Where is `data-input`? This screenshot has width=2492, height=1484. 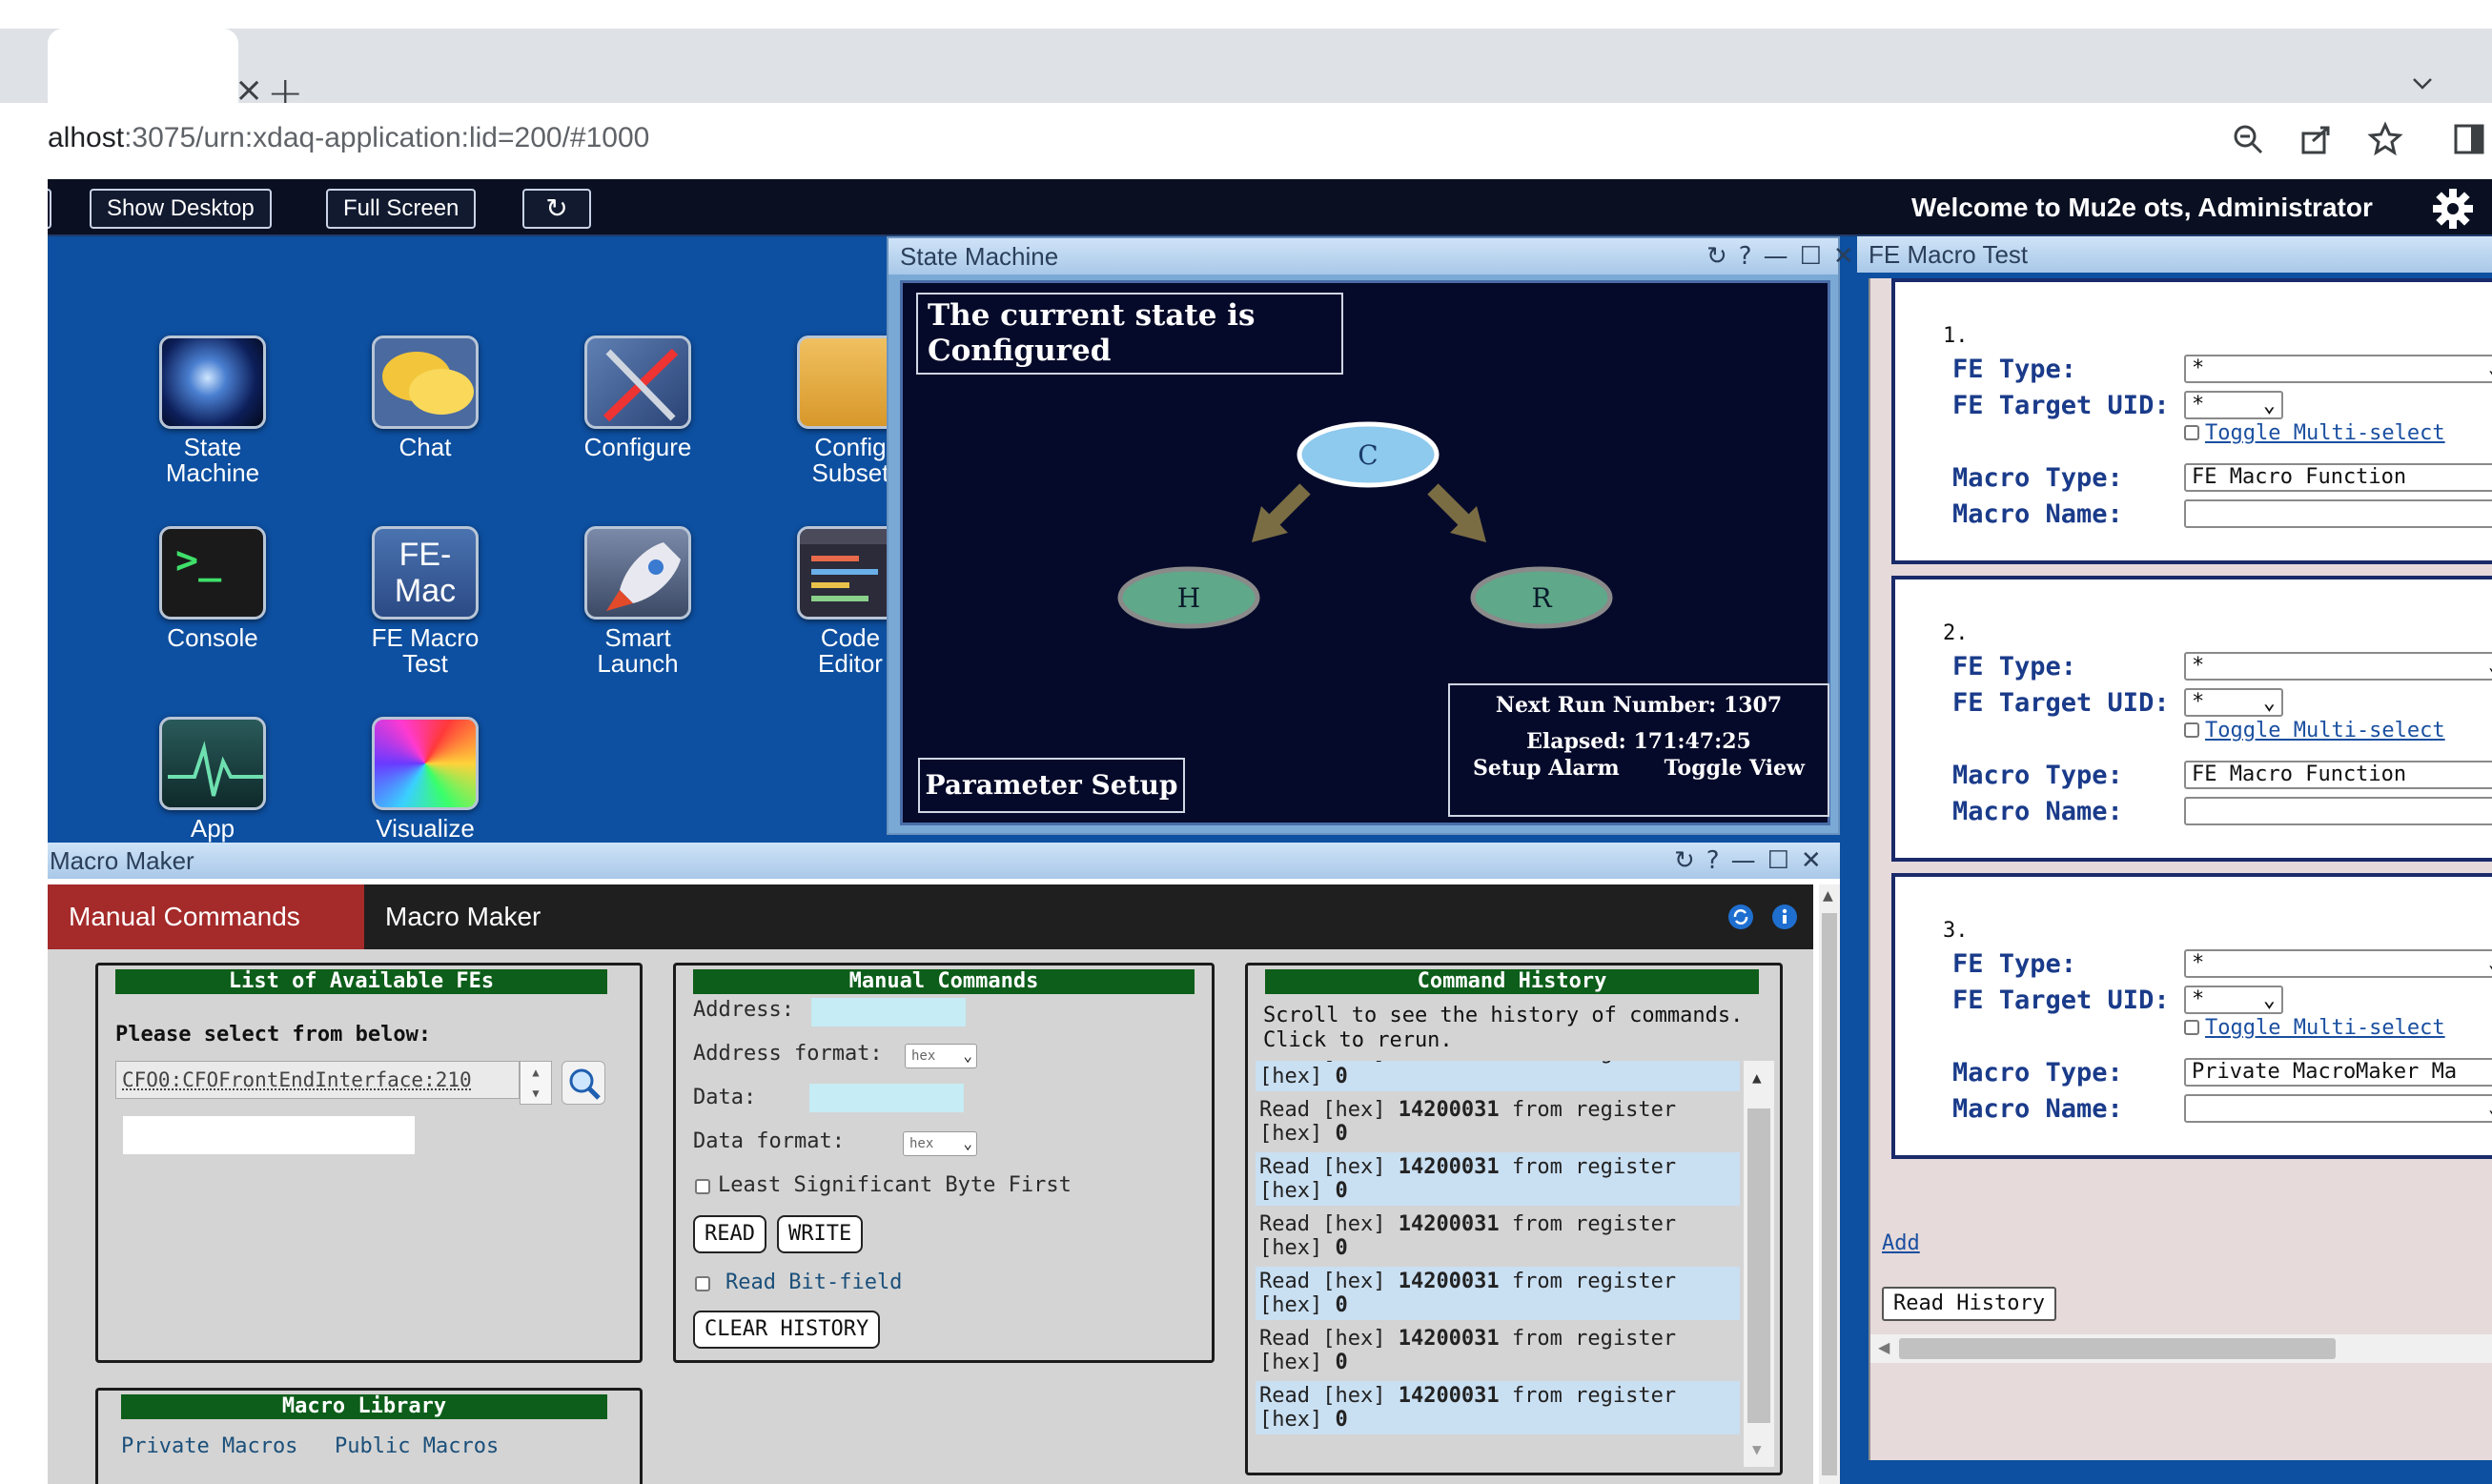 data-input is located at coordinates (886, 1098).